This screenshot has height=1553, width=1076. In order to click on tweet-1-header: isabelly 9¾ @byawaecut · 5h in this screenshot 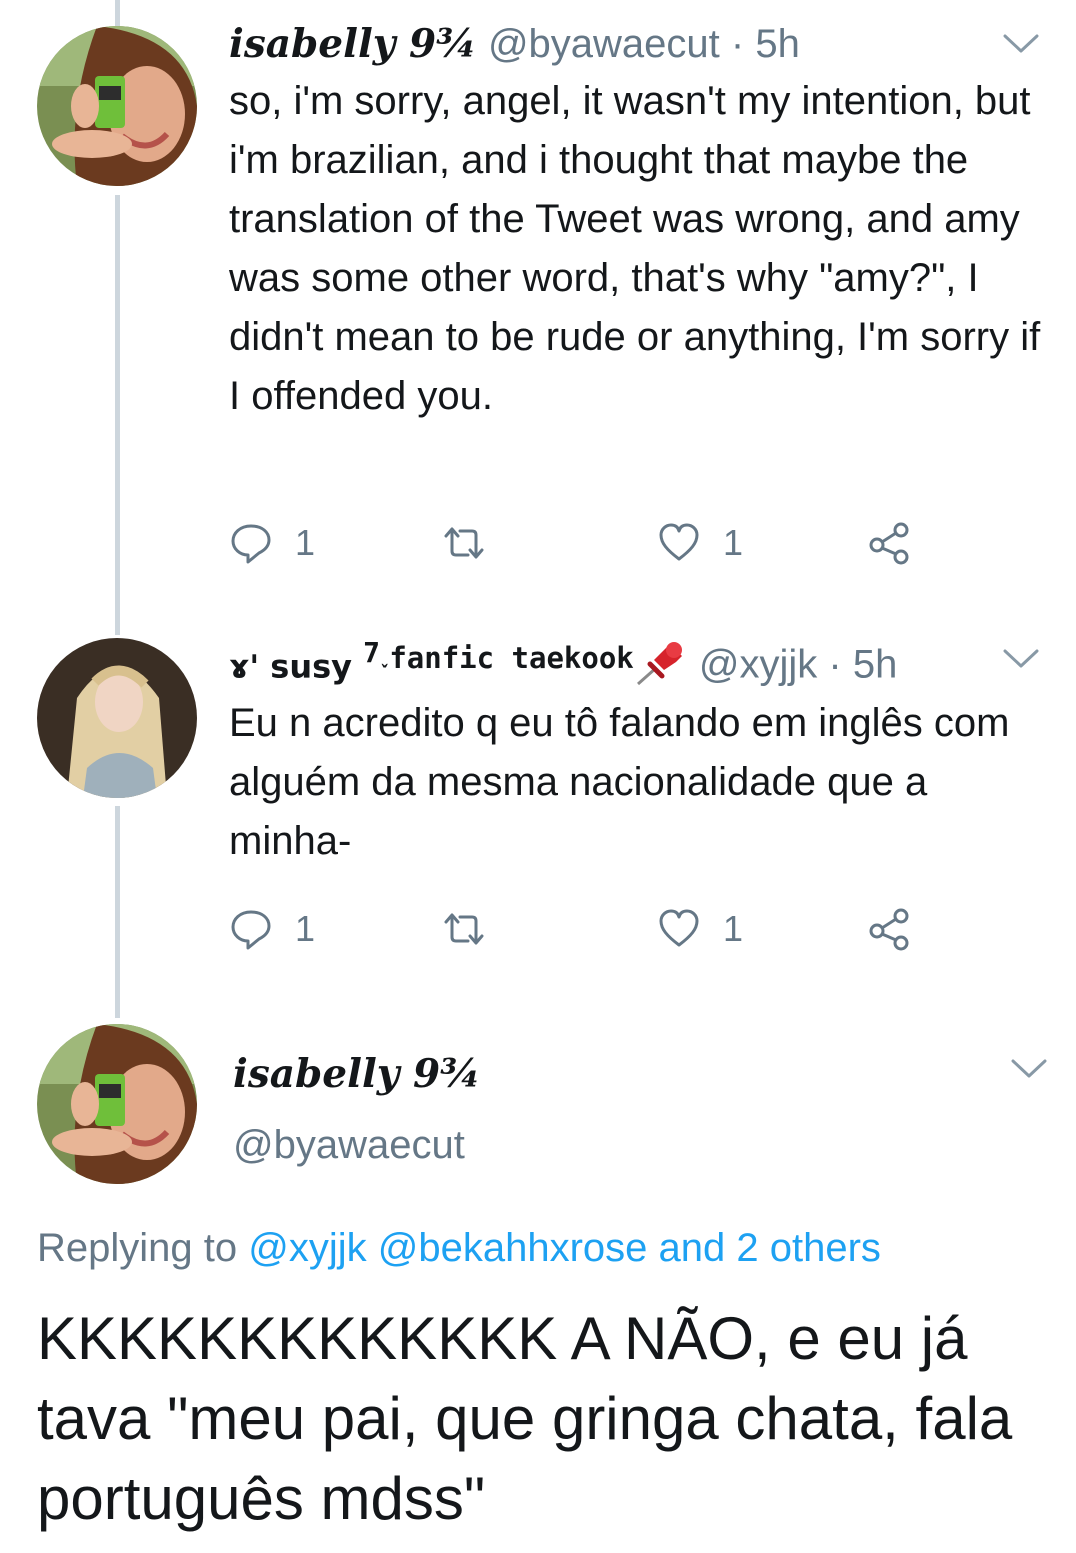, I will do `click(514, 44)`.